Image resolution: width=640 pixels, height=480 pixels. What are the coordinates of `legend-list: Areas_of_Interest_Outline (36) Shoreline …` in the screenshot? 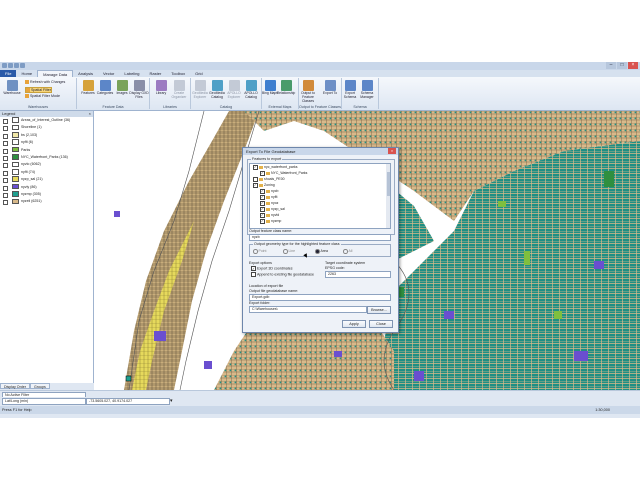 It's located at (46, 161).